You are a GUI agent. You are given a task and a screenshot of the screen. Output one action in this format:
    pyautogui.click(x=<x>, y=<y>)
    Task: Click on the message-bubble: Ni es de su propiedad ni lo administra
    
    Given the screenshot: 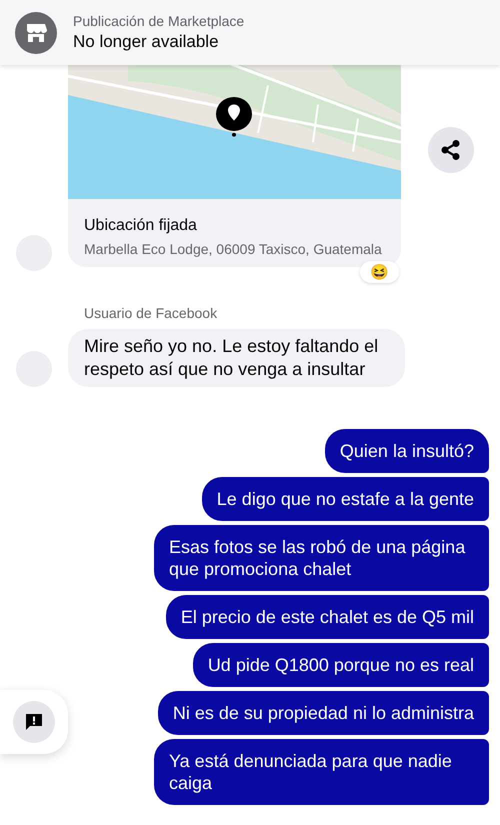 What is the action you would take?
    pyautogui.click(x=323, y=713)
    